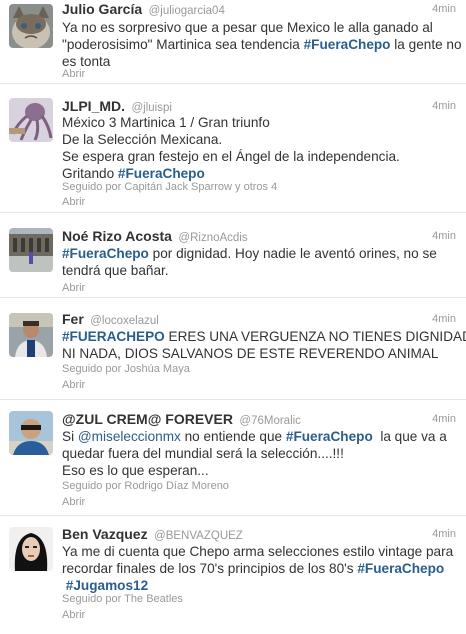 The image size is (466, 634). Describe the element at coordinates (115, 270) in the screenshot. I see `tweet-text-fragment: tendrá que bañar.` at that location.